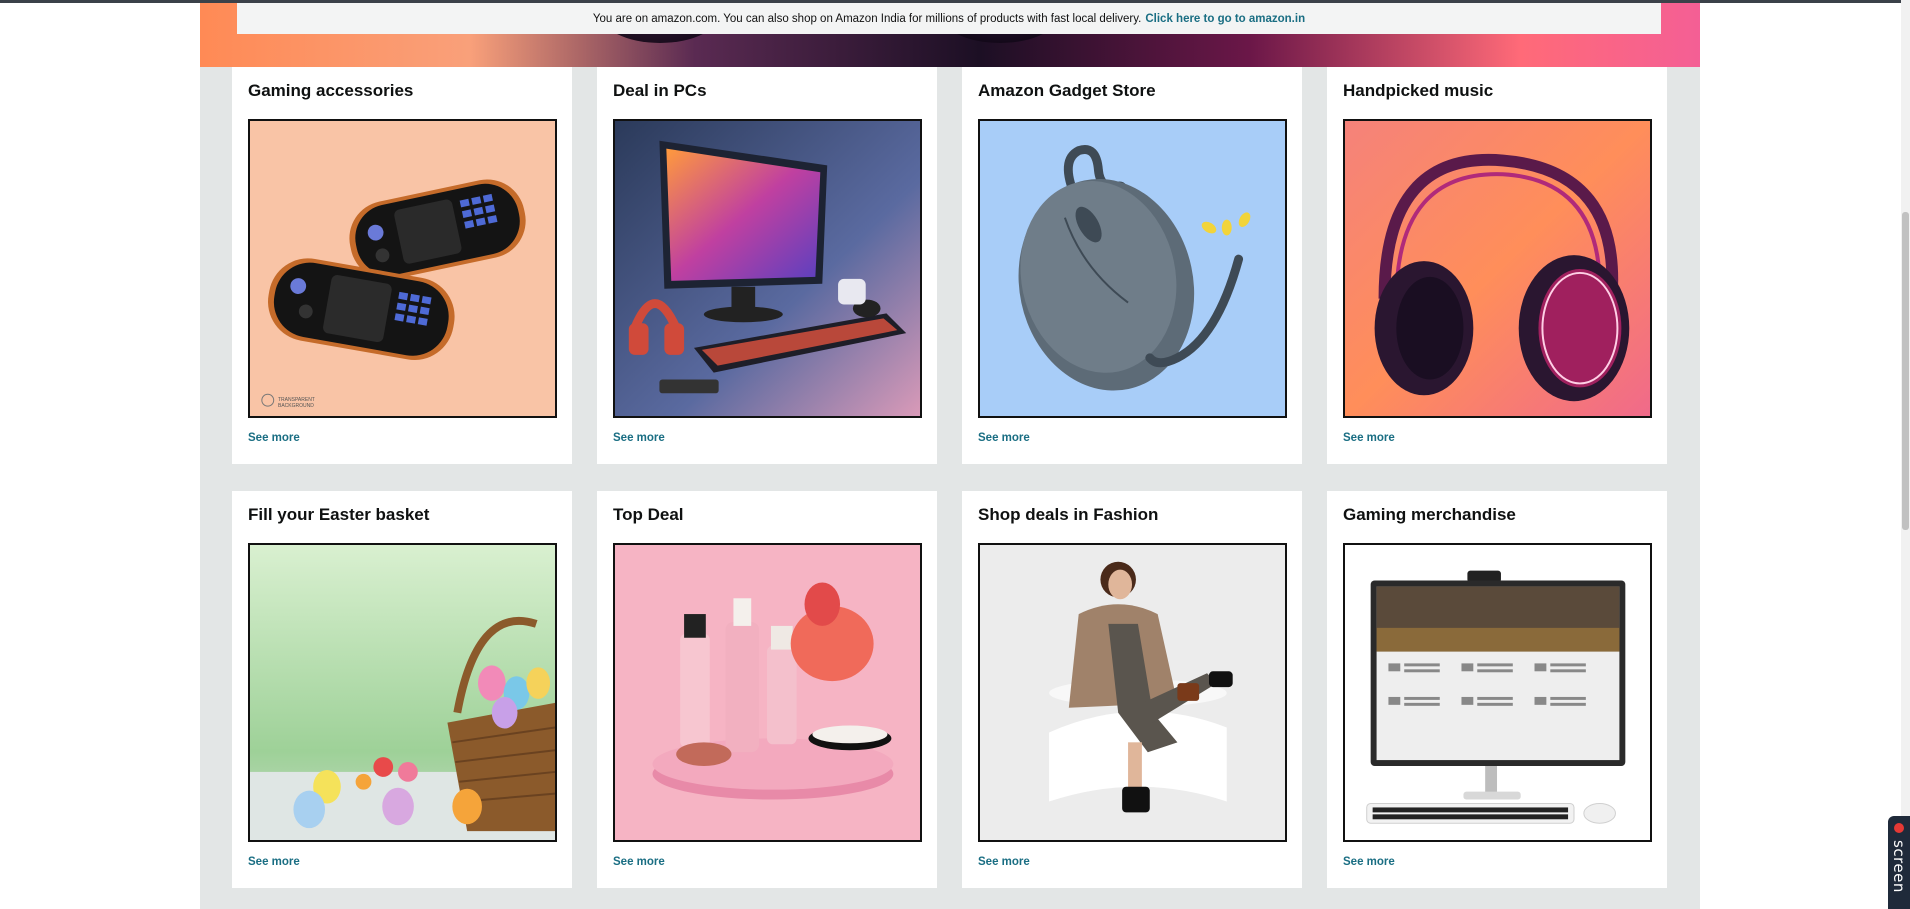  I want to click on card-title: Deal in PCs, so click(660, 90).